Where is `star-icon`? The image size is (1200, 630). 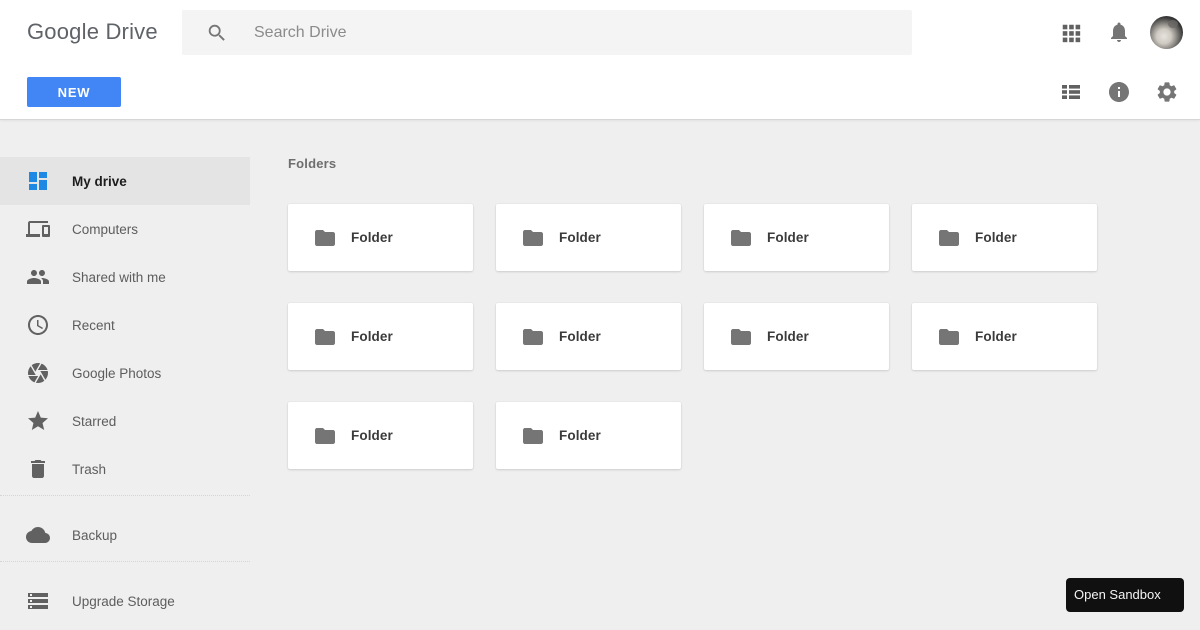 star-icon is located at coordinates (38, 421).